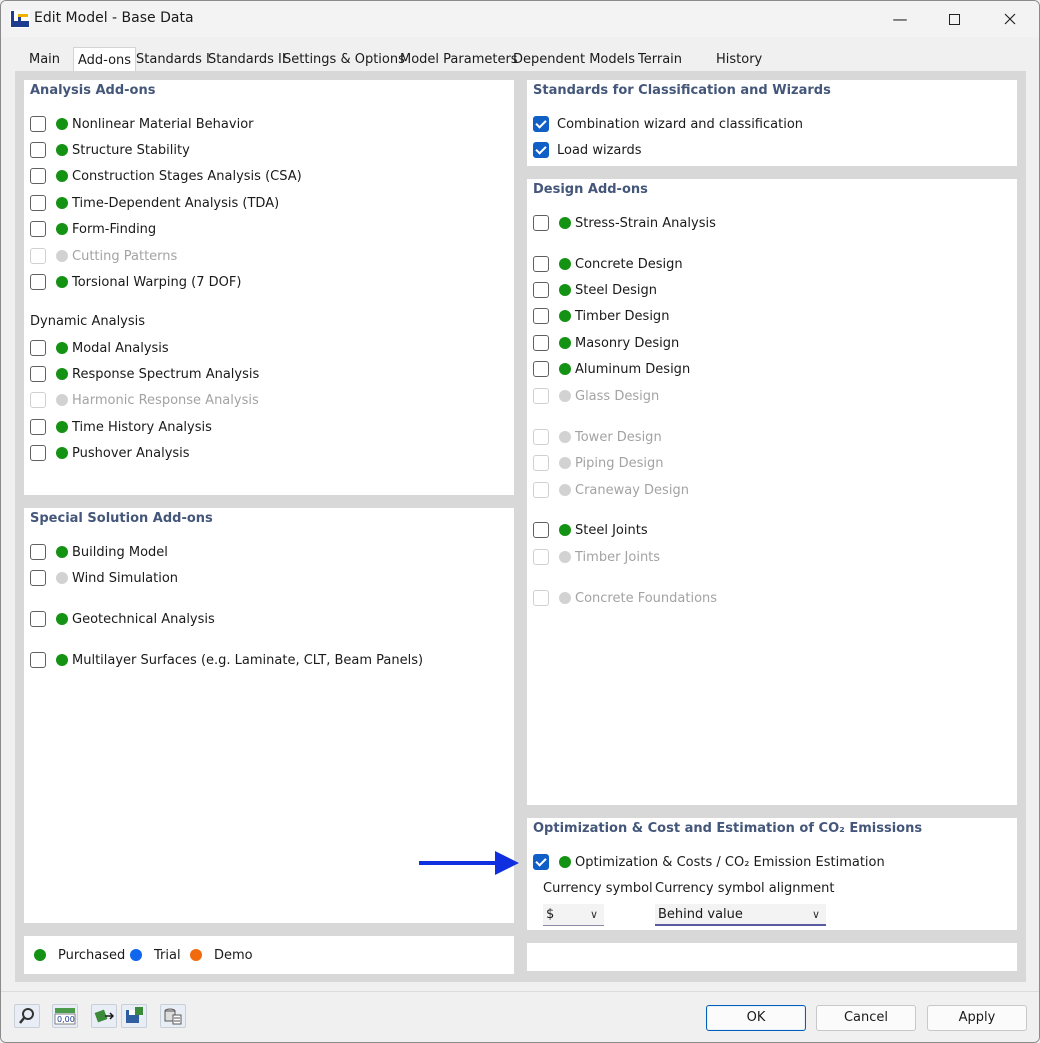 The width and height of the screenshot is (1040, 1043). What do you see at coordinates (105, 60) in the screenshot?
I see `tab-add-ons: Add-ons` at bounding box center [105, 60].